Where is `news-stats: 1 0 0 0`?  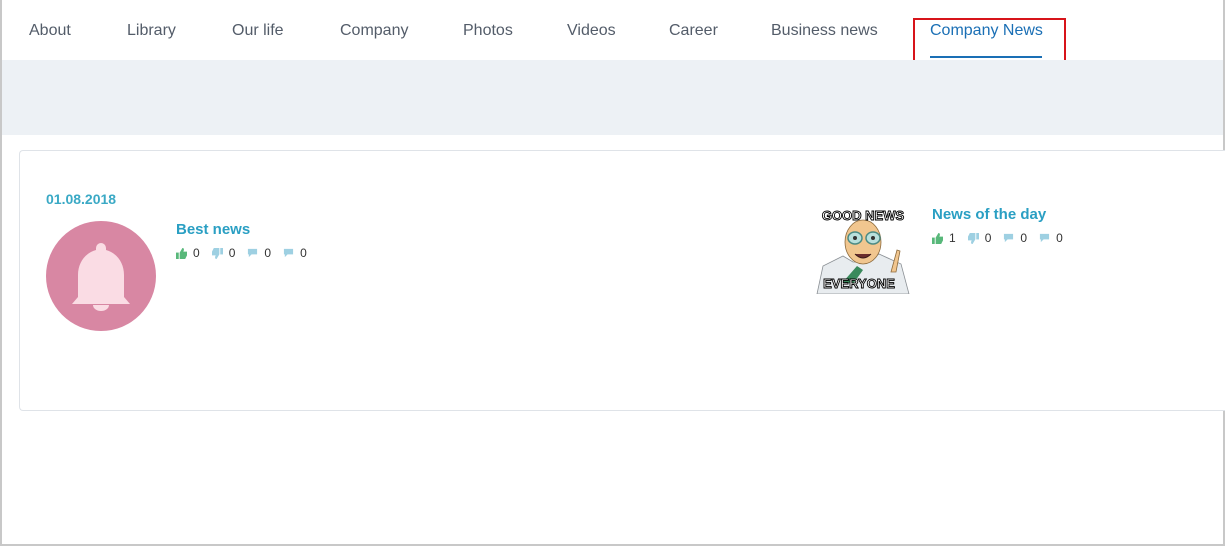
news-stats: 1 0 0 0 is located at coordinates (1003, 238).